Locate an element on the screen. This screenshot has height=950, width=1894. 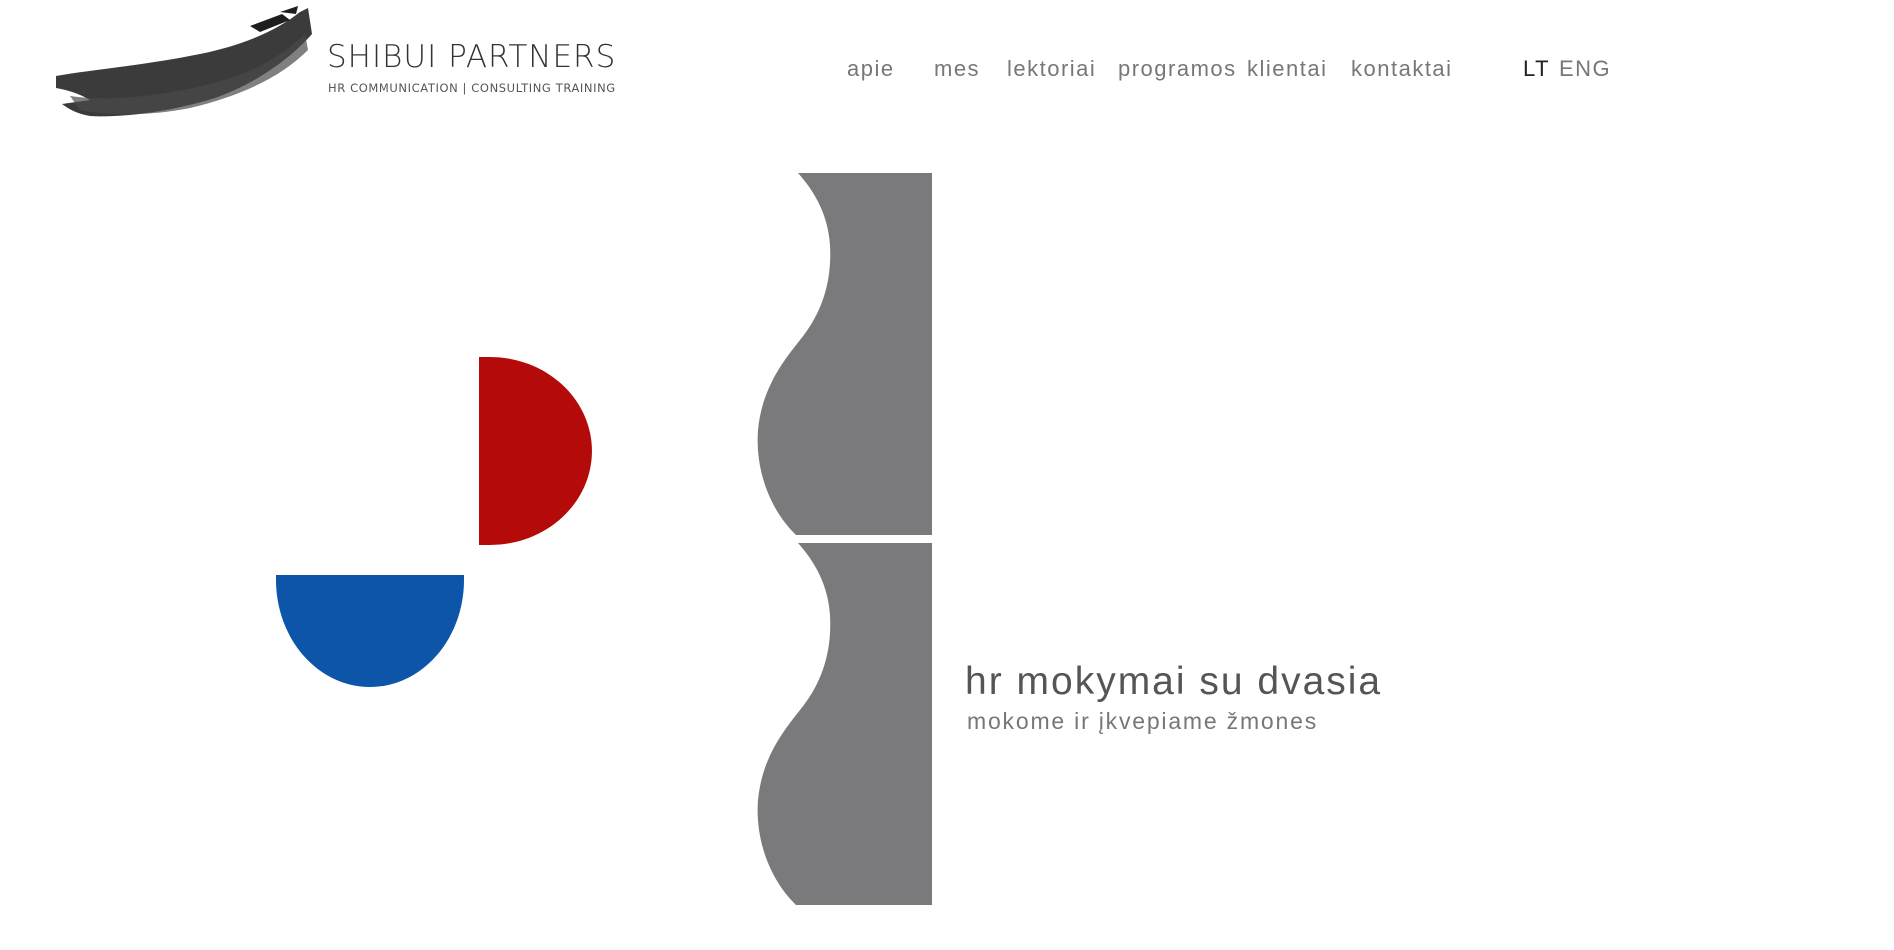
blue-half-circle-shape is located at coordinates (370, 631).